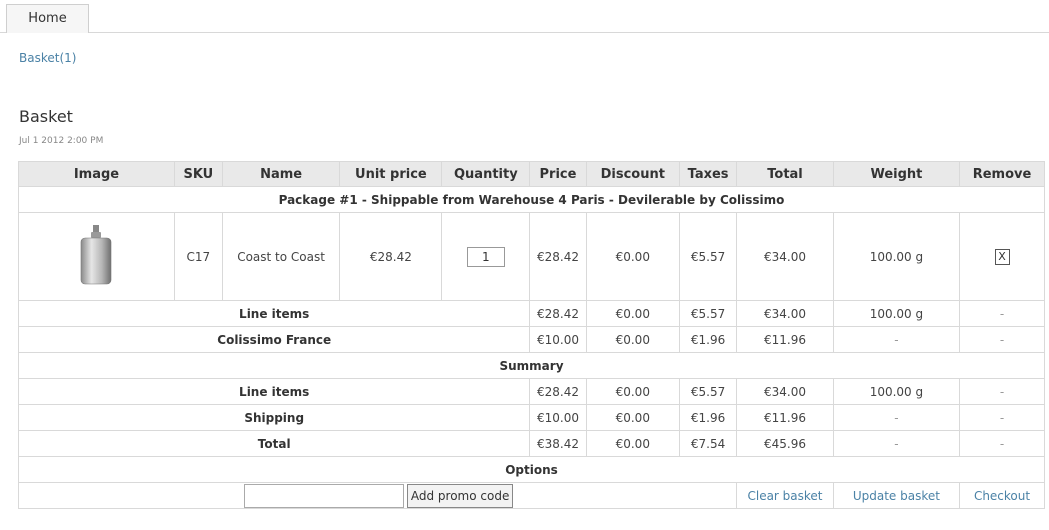  Describe the element at coordinates (460, 495) in the screenshot. I see `add-promo-code-button: Add promo code` at that location.